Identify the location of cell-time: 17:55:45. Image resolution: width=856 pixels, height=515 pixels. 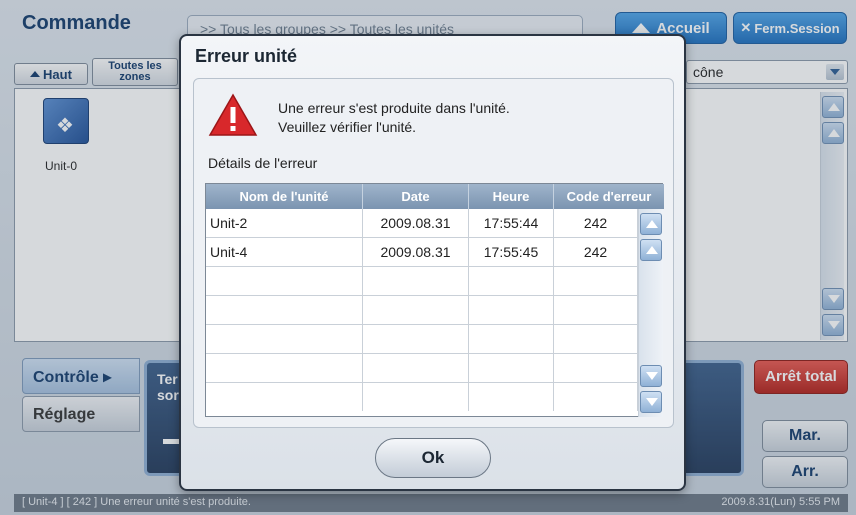
(511, 252).